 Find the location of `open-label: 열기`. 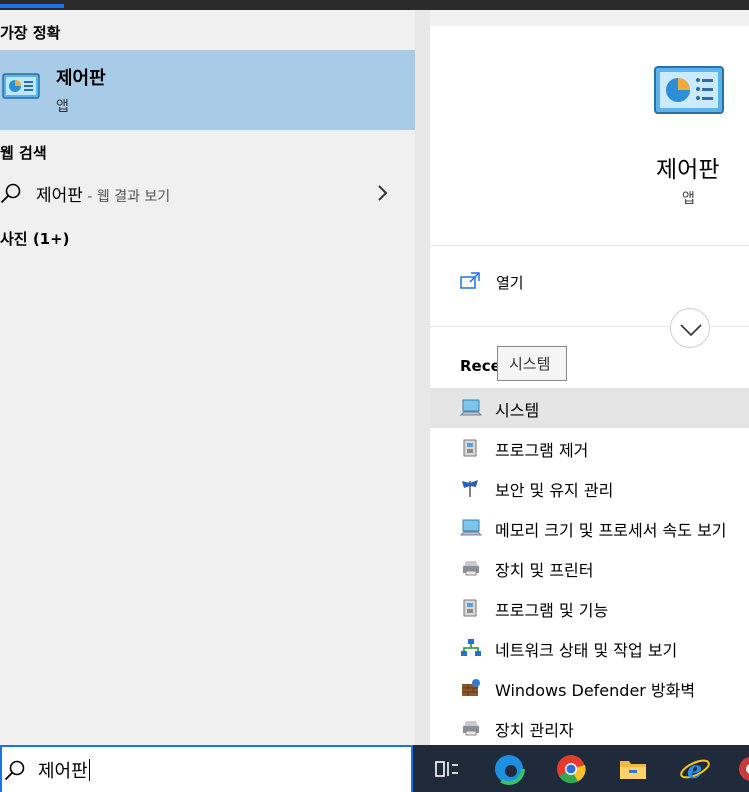

open-label: 열기 is located at coordinates (510, 283).